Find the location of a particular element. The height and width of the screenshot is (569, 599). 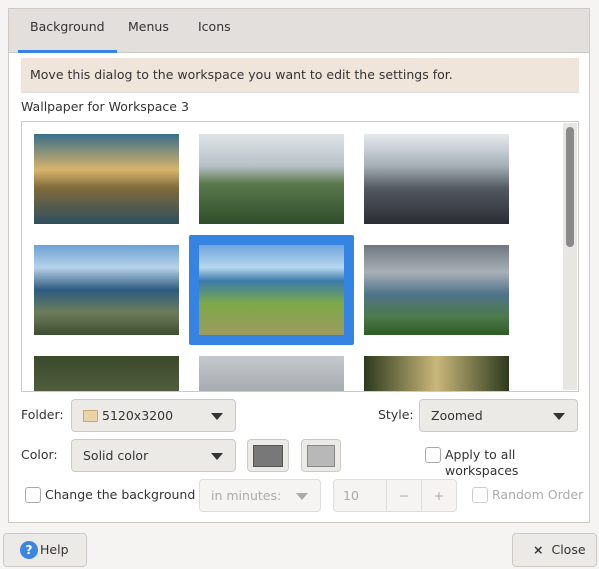

folder-icon is located at coordinates (90, 416).